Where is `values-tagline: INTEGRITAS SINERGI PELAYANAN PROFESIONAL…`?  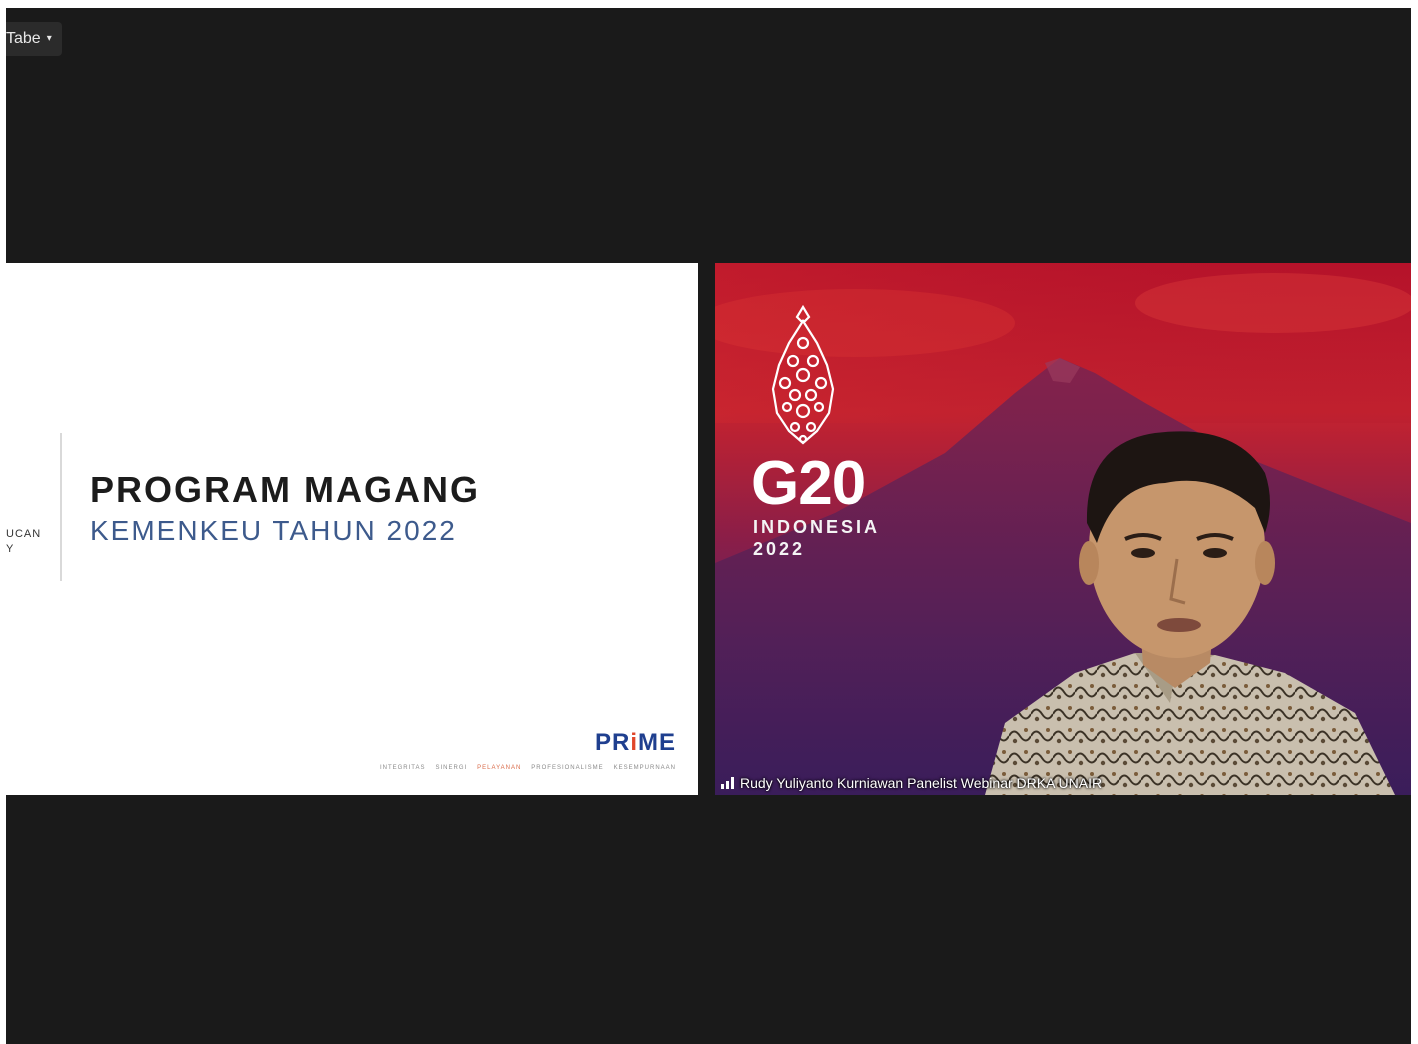 values-tagline: INTEGRITAS SINERGI PELAYANAN PROFESIONAL… is located at coordinates (528, 768).